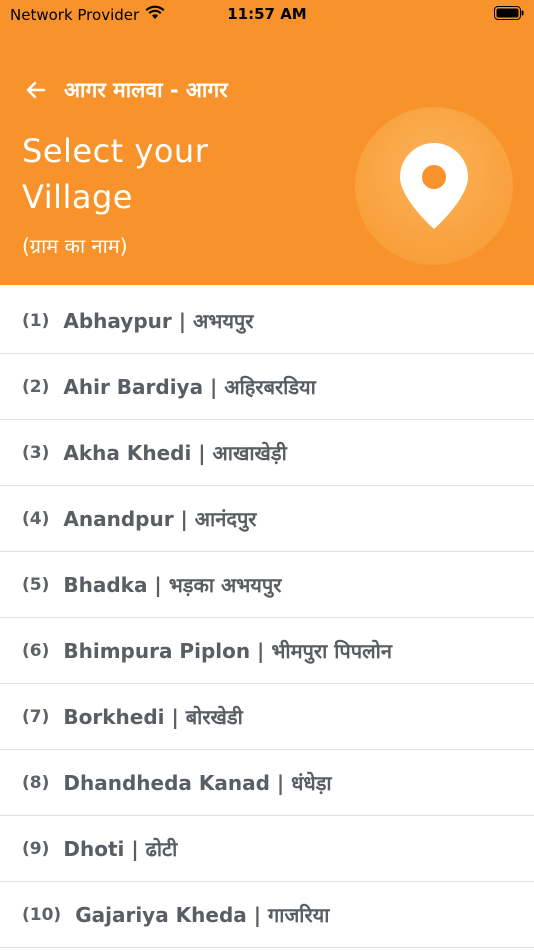 This screenshot has height=950, width=534. What do you see at coordinates (227, 651) in the screenshot?
I see `village-name: Bhimpura Piplon | भीमपुरा पिपलोन` at bounding box center [227, 651].